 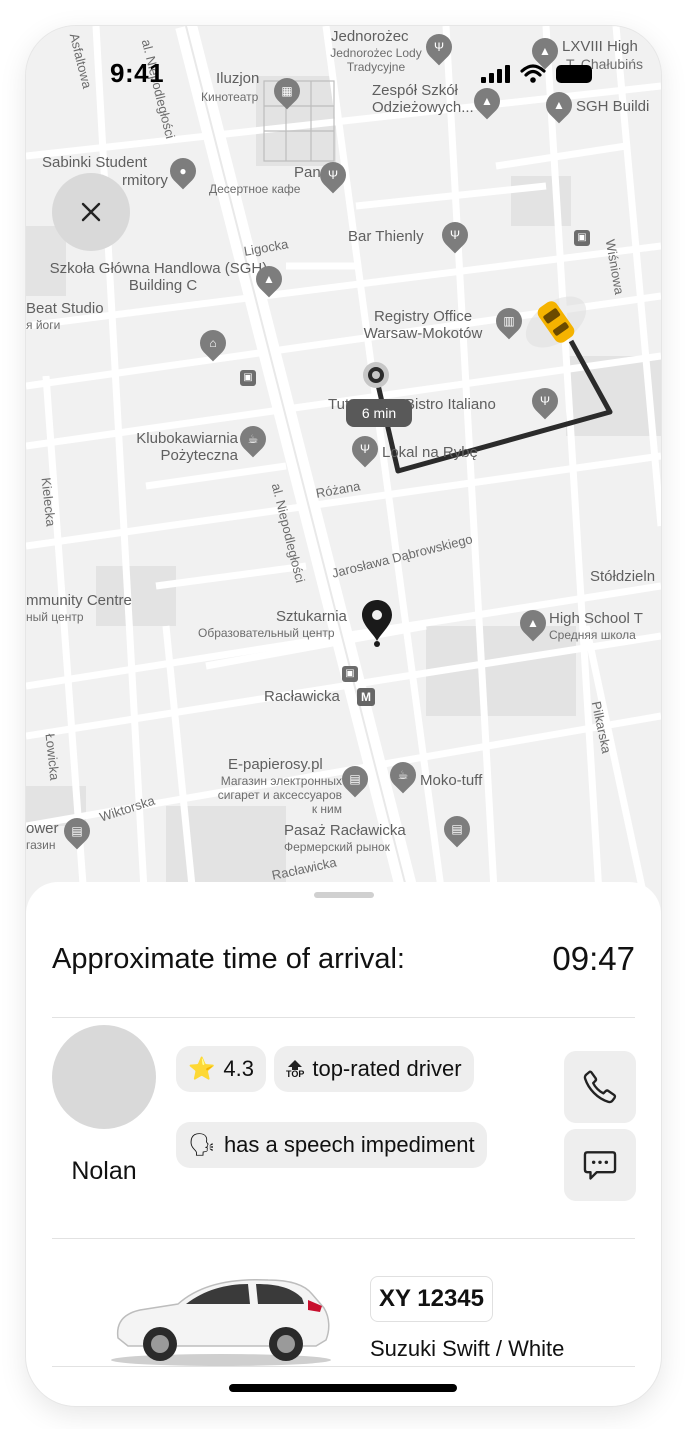 What do you see at coordinates (592, 635) in the screenshot?
I see `place-high-school-sub: Средняя школа` at bounding box center [592, 635].